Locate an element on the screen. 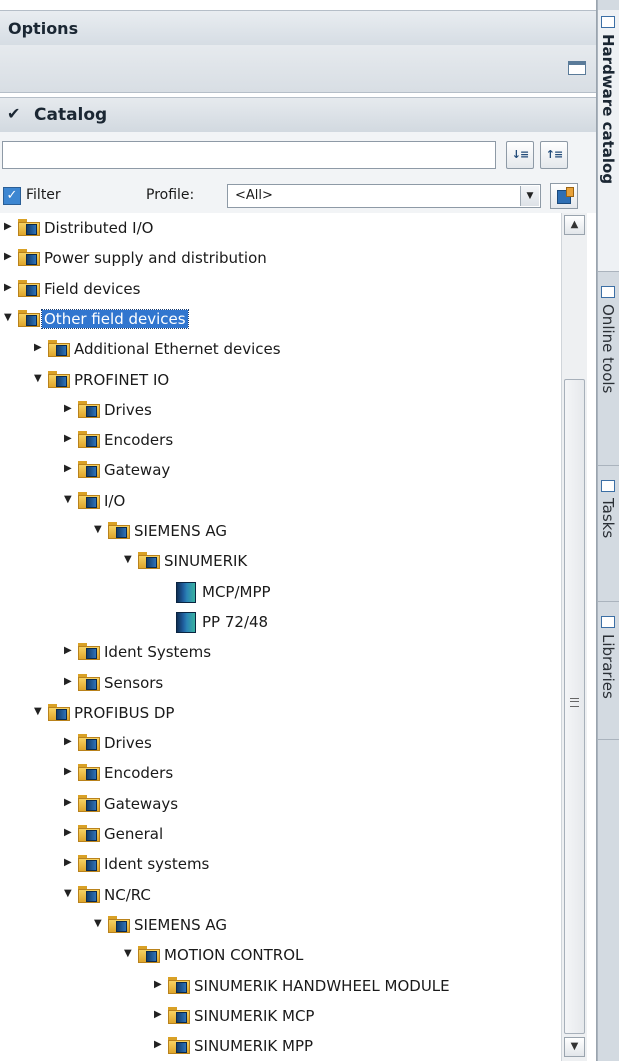  tree-folder-item: ▶ SINUMERIK HANDWHEEL MODULE is located at coordinates (355, 986).